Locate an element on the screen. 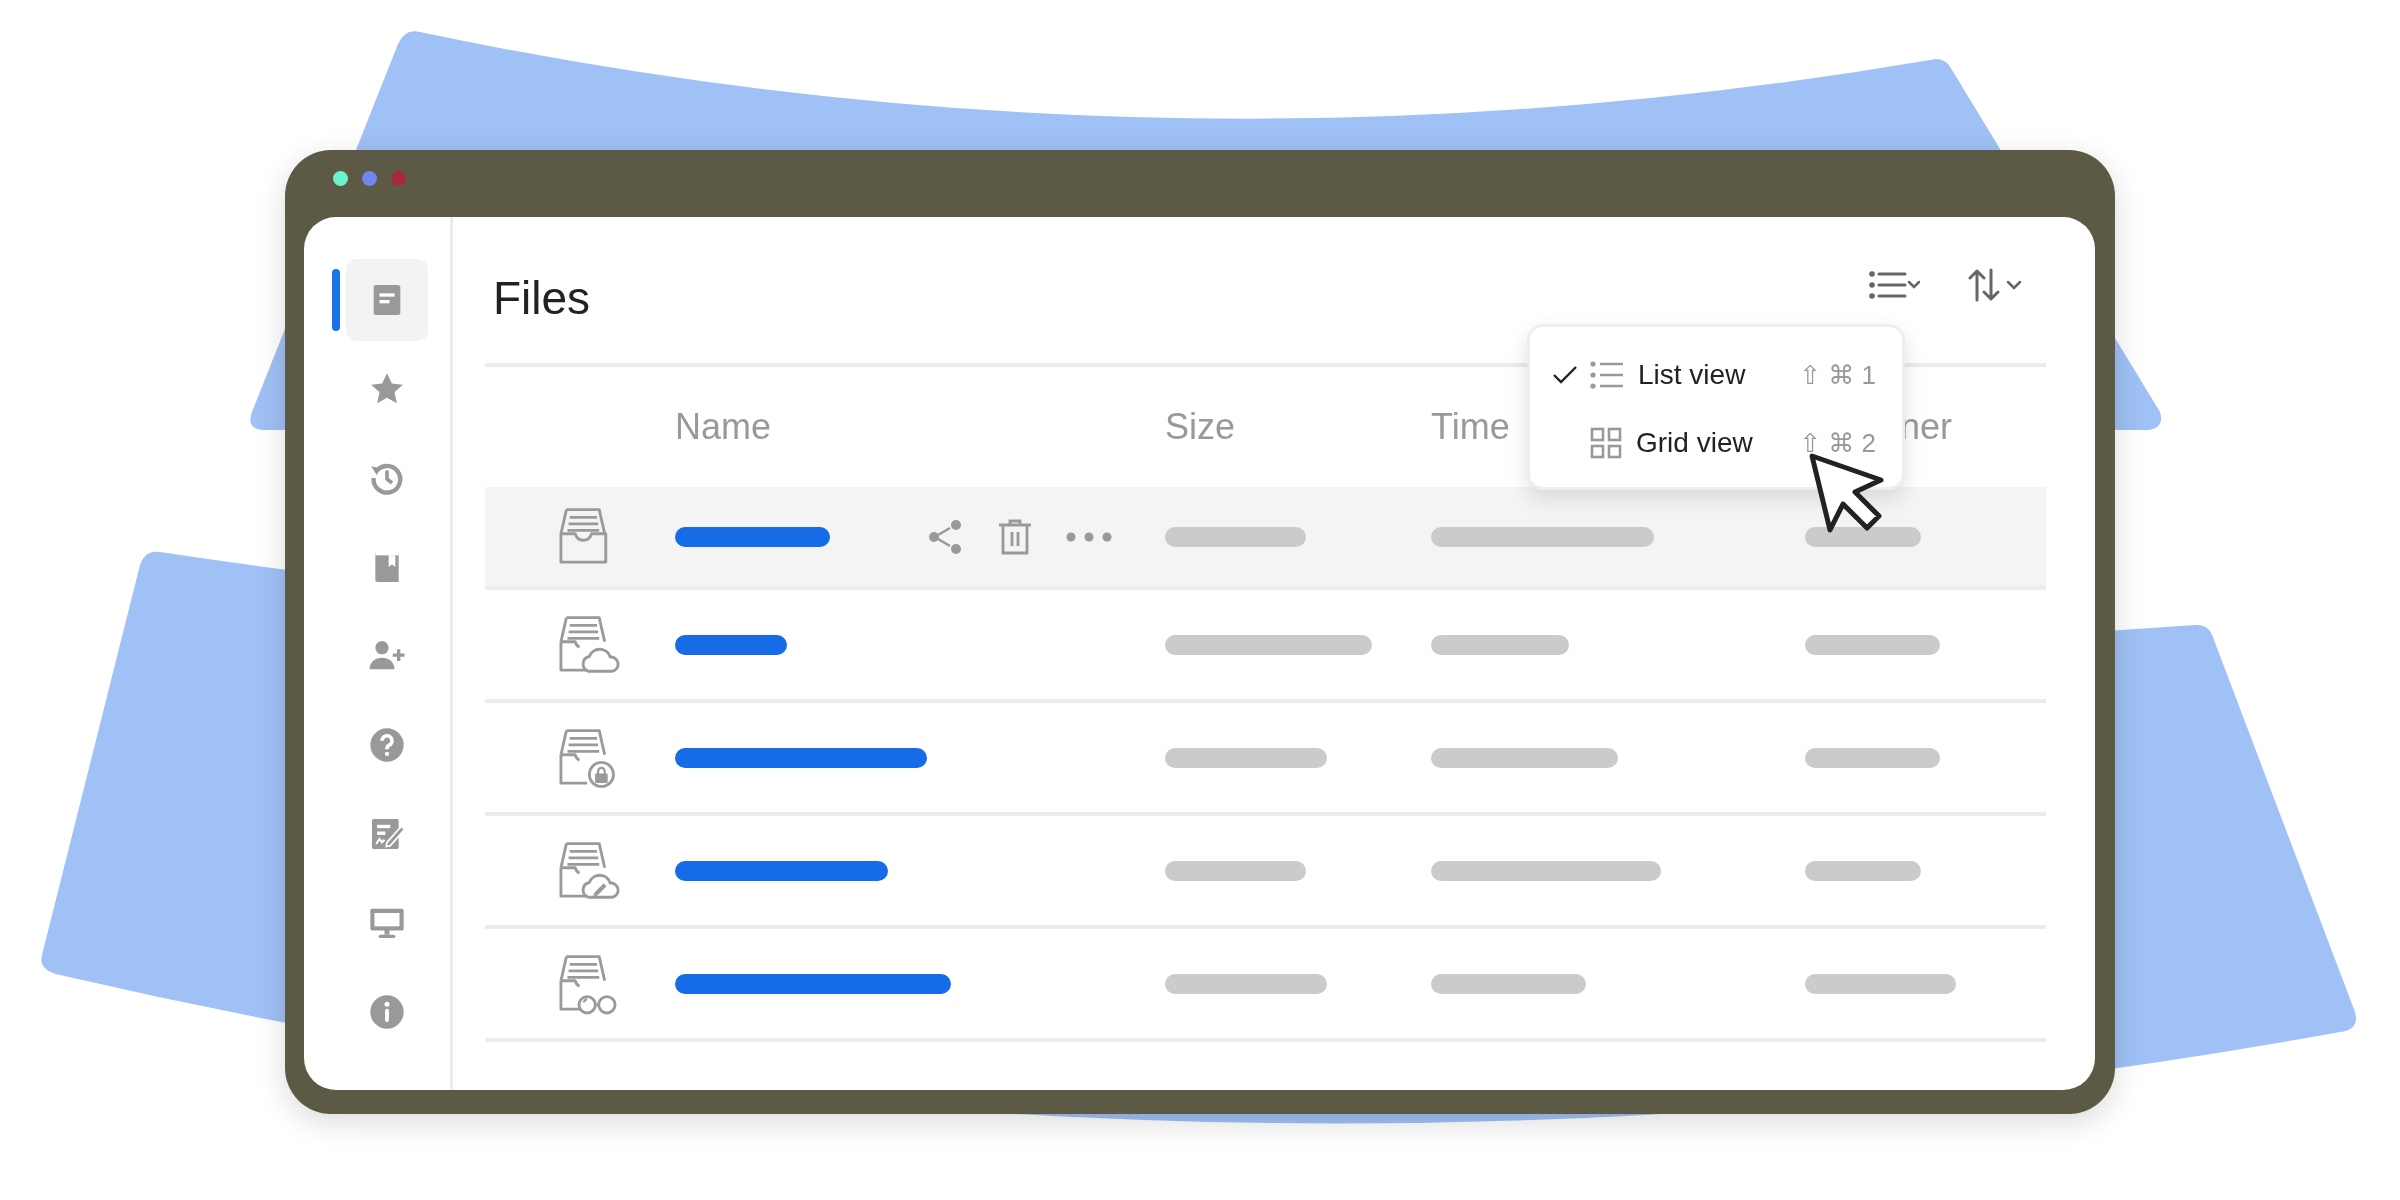 This screenshot has width=2400, height=1200. more-icon is located at coordinates (1089, 536).